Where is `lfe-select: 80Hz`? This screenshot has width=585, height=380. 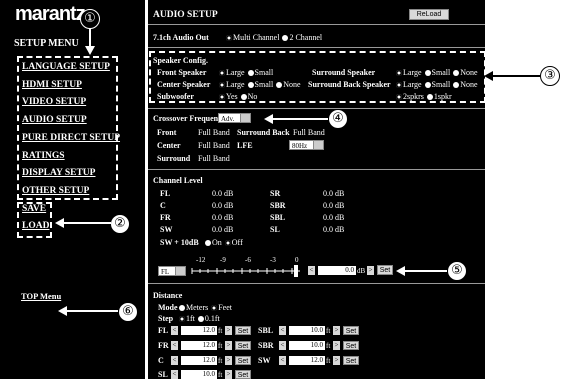 lfe-select: 80Hz is located at coordinates (306, 145).